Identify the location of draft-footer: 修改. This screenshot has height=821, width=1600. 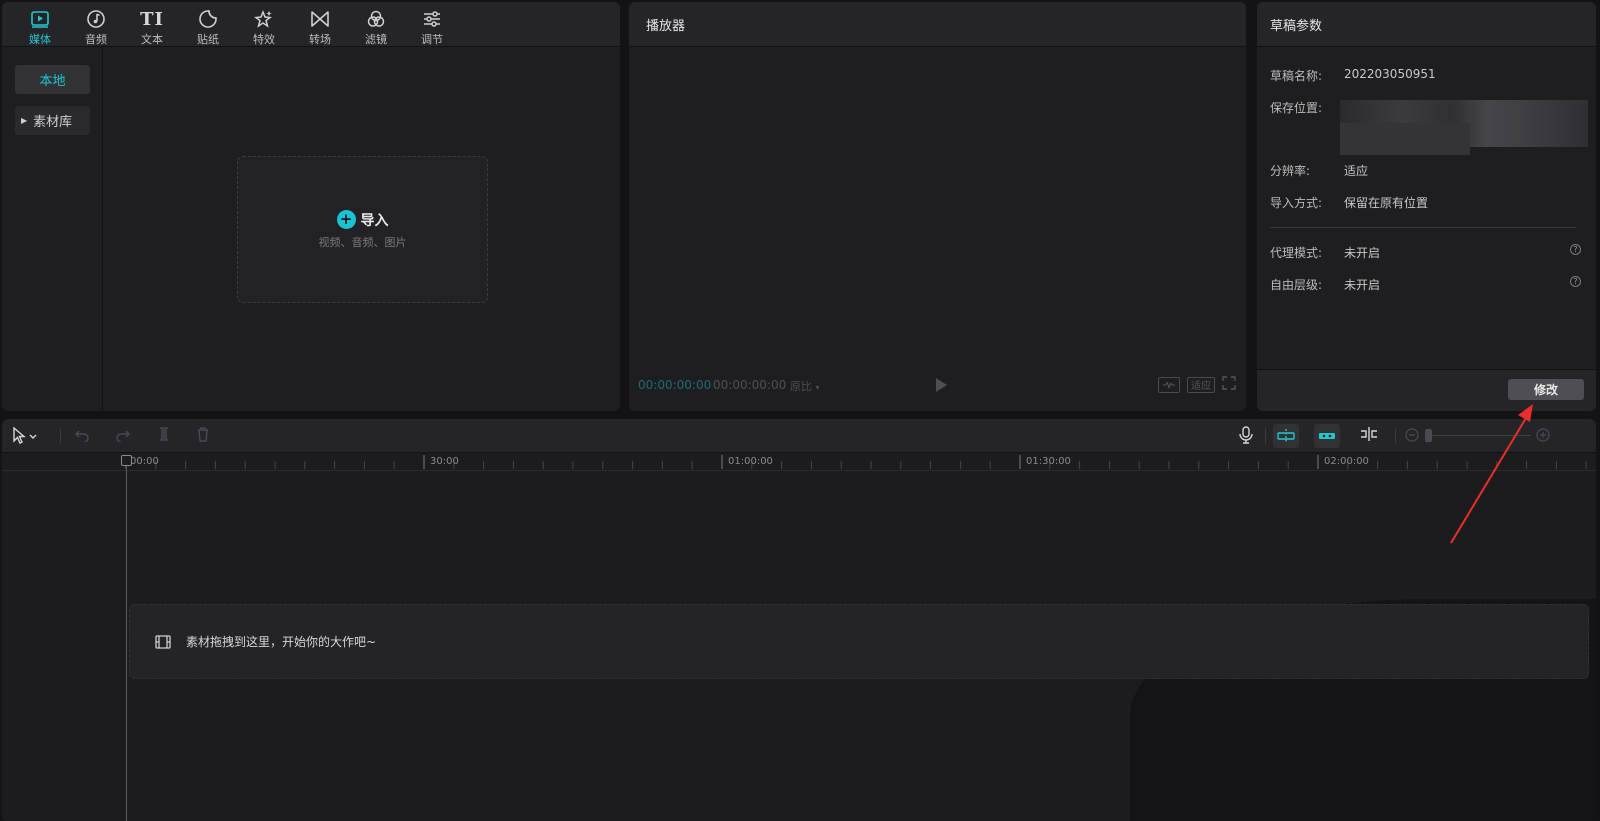
(1426, 390).